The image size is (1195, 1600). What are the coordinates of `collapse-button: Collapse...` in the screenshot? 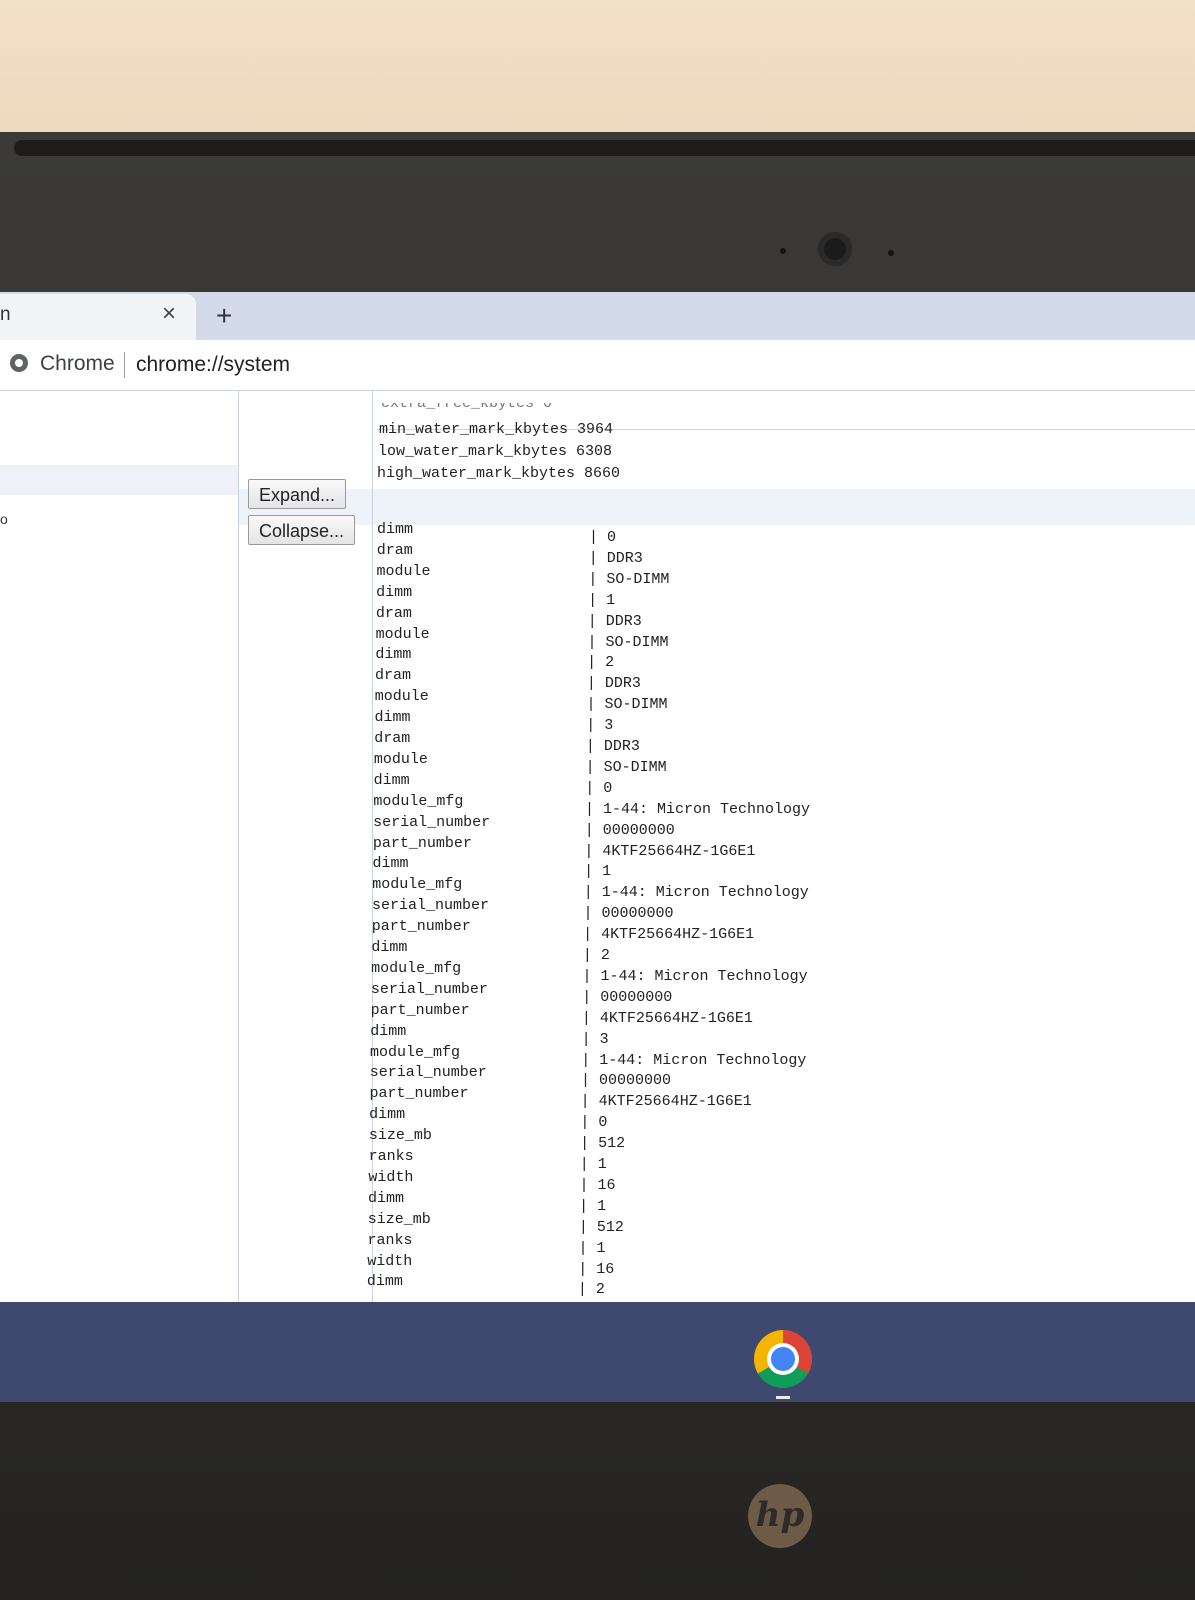 It's located at (302, 530).